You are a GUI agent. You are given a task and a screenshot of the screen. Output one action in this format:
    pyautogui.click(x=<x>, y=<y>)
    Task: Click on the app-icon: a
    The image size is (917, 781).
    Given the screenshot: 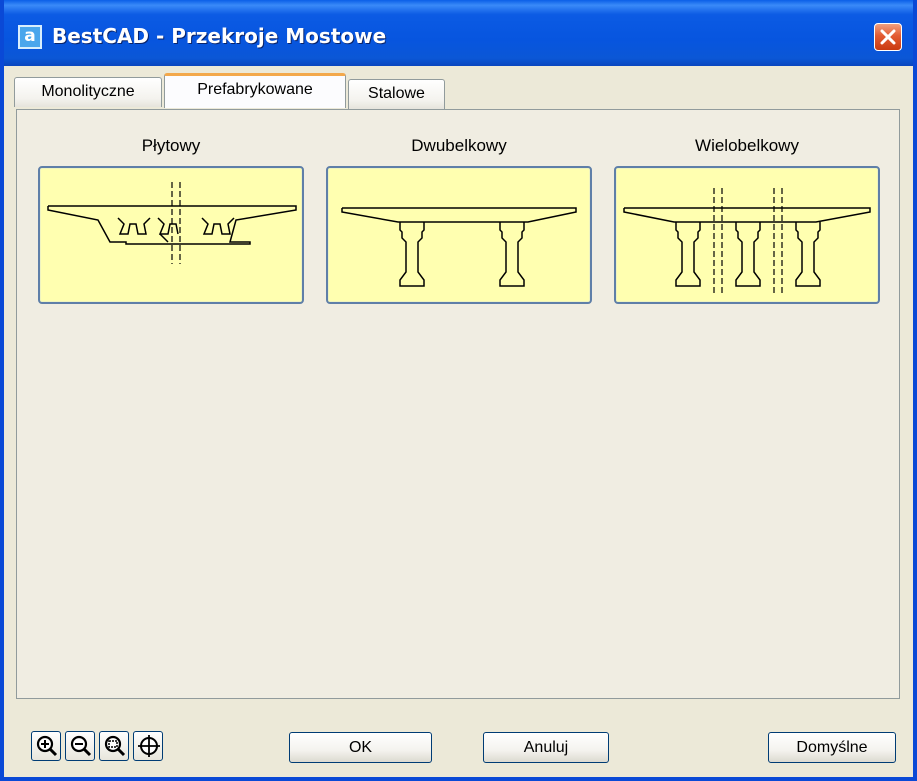 What is the action you would take?
    pyautogui.click(x=30, y=37)
    